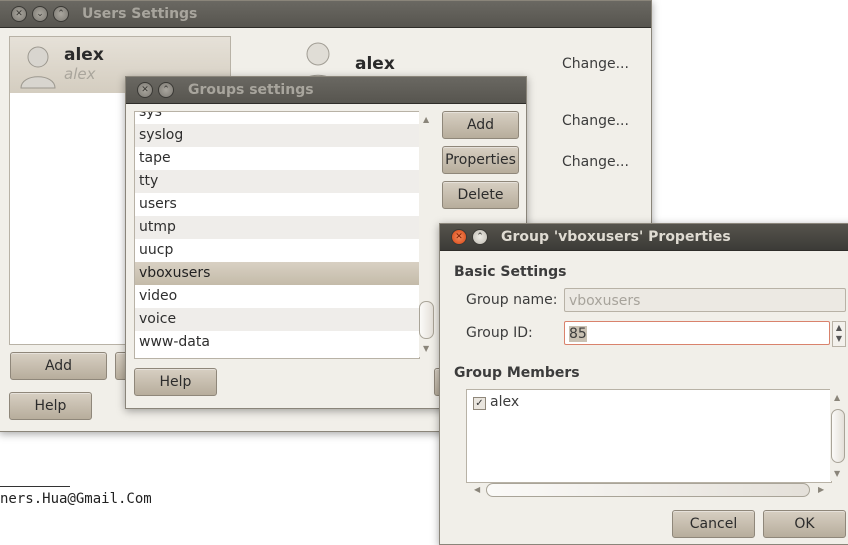  I want to click on groups-settings-titlebar: ✕ ⌃ Groups settings, so click(326, 90).